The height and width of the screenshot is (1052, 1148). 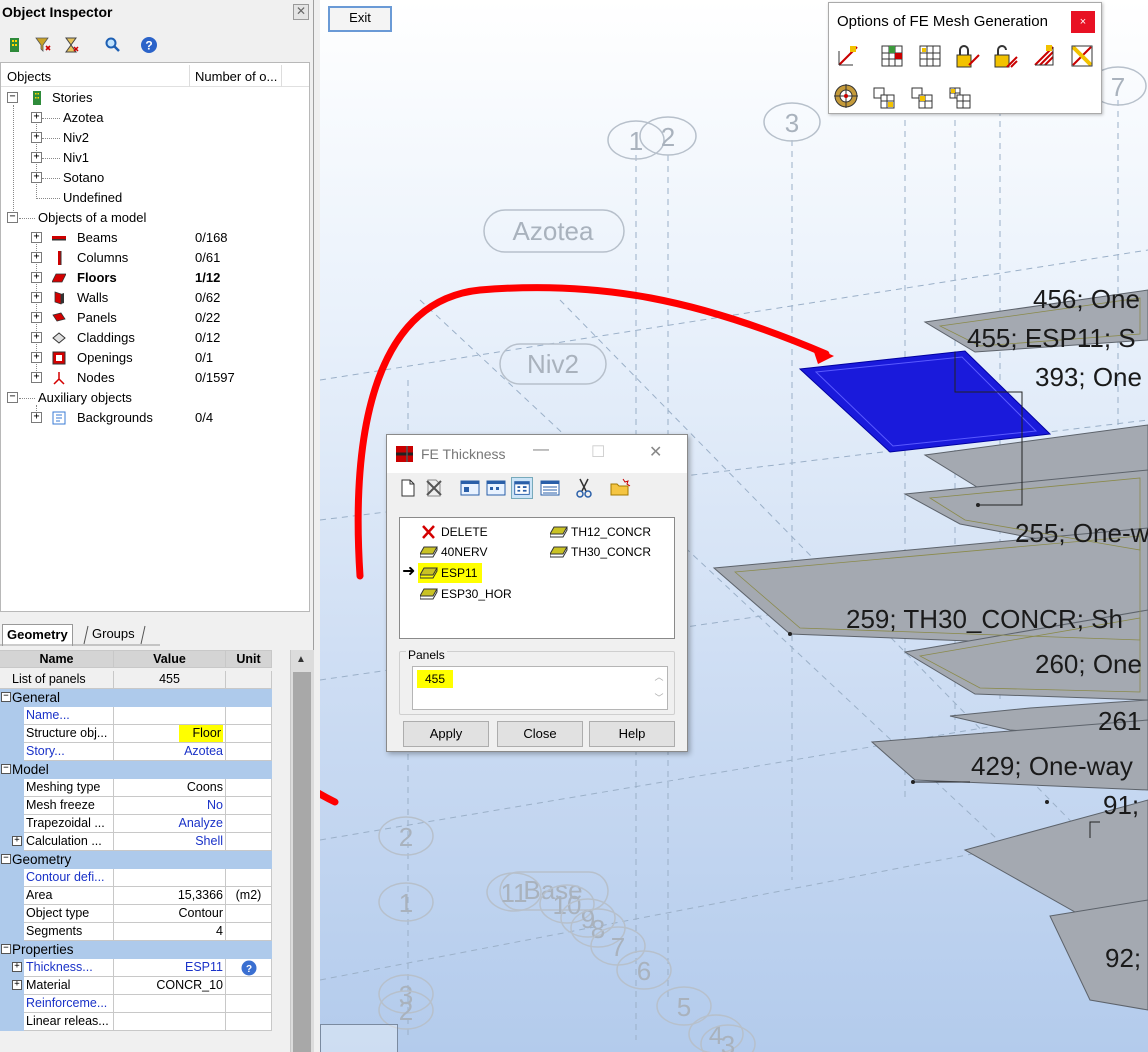 I want to click on tree-node-backgrounds: + Backgrounds 0/4, so click(x=151, y=418).